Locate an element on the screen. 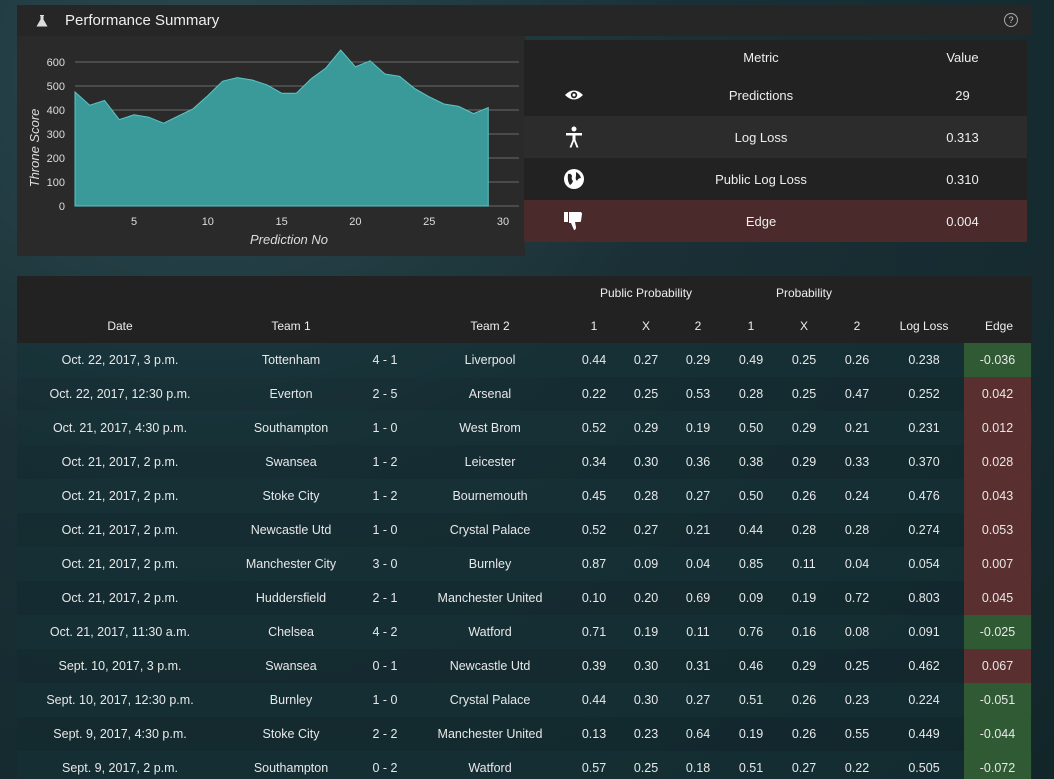 The width and height of the screenshot is (1054, 779). cell-prob-2: 0.47 is located at coordinates (857, 394).